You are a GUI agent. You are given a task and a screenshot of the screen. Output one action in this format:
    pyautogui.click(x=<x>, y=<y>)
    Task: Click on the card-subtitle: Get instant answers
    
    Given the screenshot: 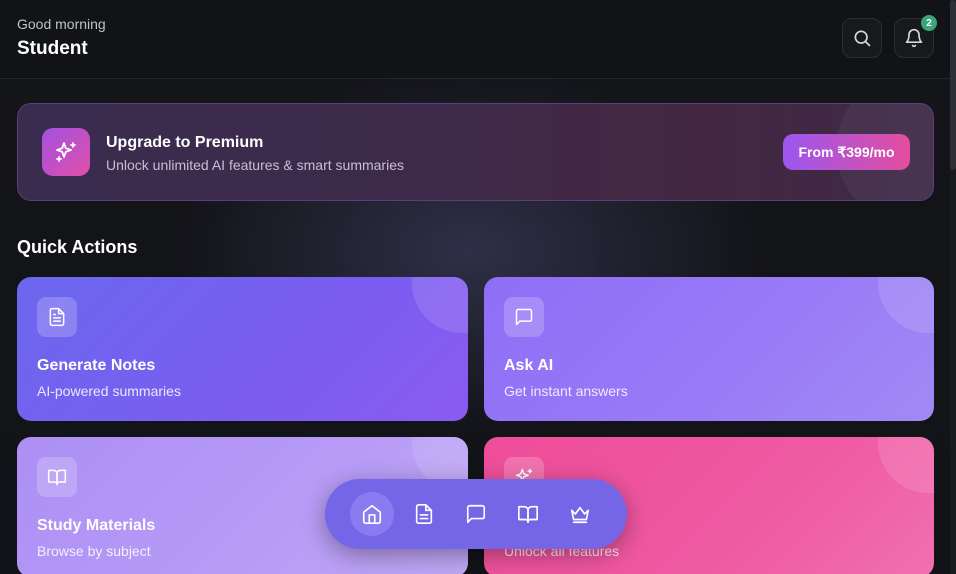 What is the action you would take?
    pyautogui.click(x=566, y=391)
    